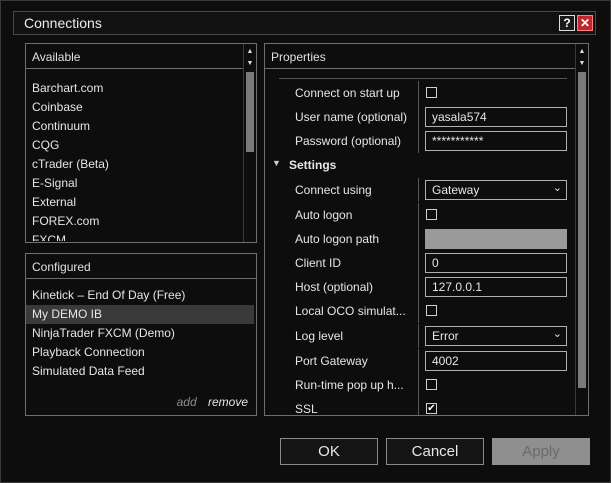 The height and width of the screenshot is (483, 611). Describe the element at coordinates (431, 214) in the screenshot. I see `auto-logon-checkbox` at that location.